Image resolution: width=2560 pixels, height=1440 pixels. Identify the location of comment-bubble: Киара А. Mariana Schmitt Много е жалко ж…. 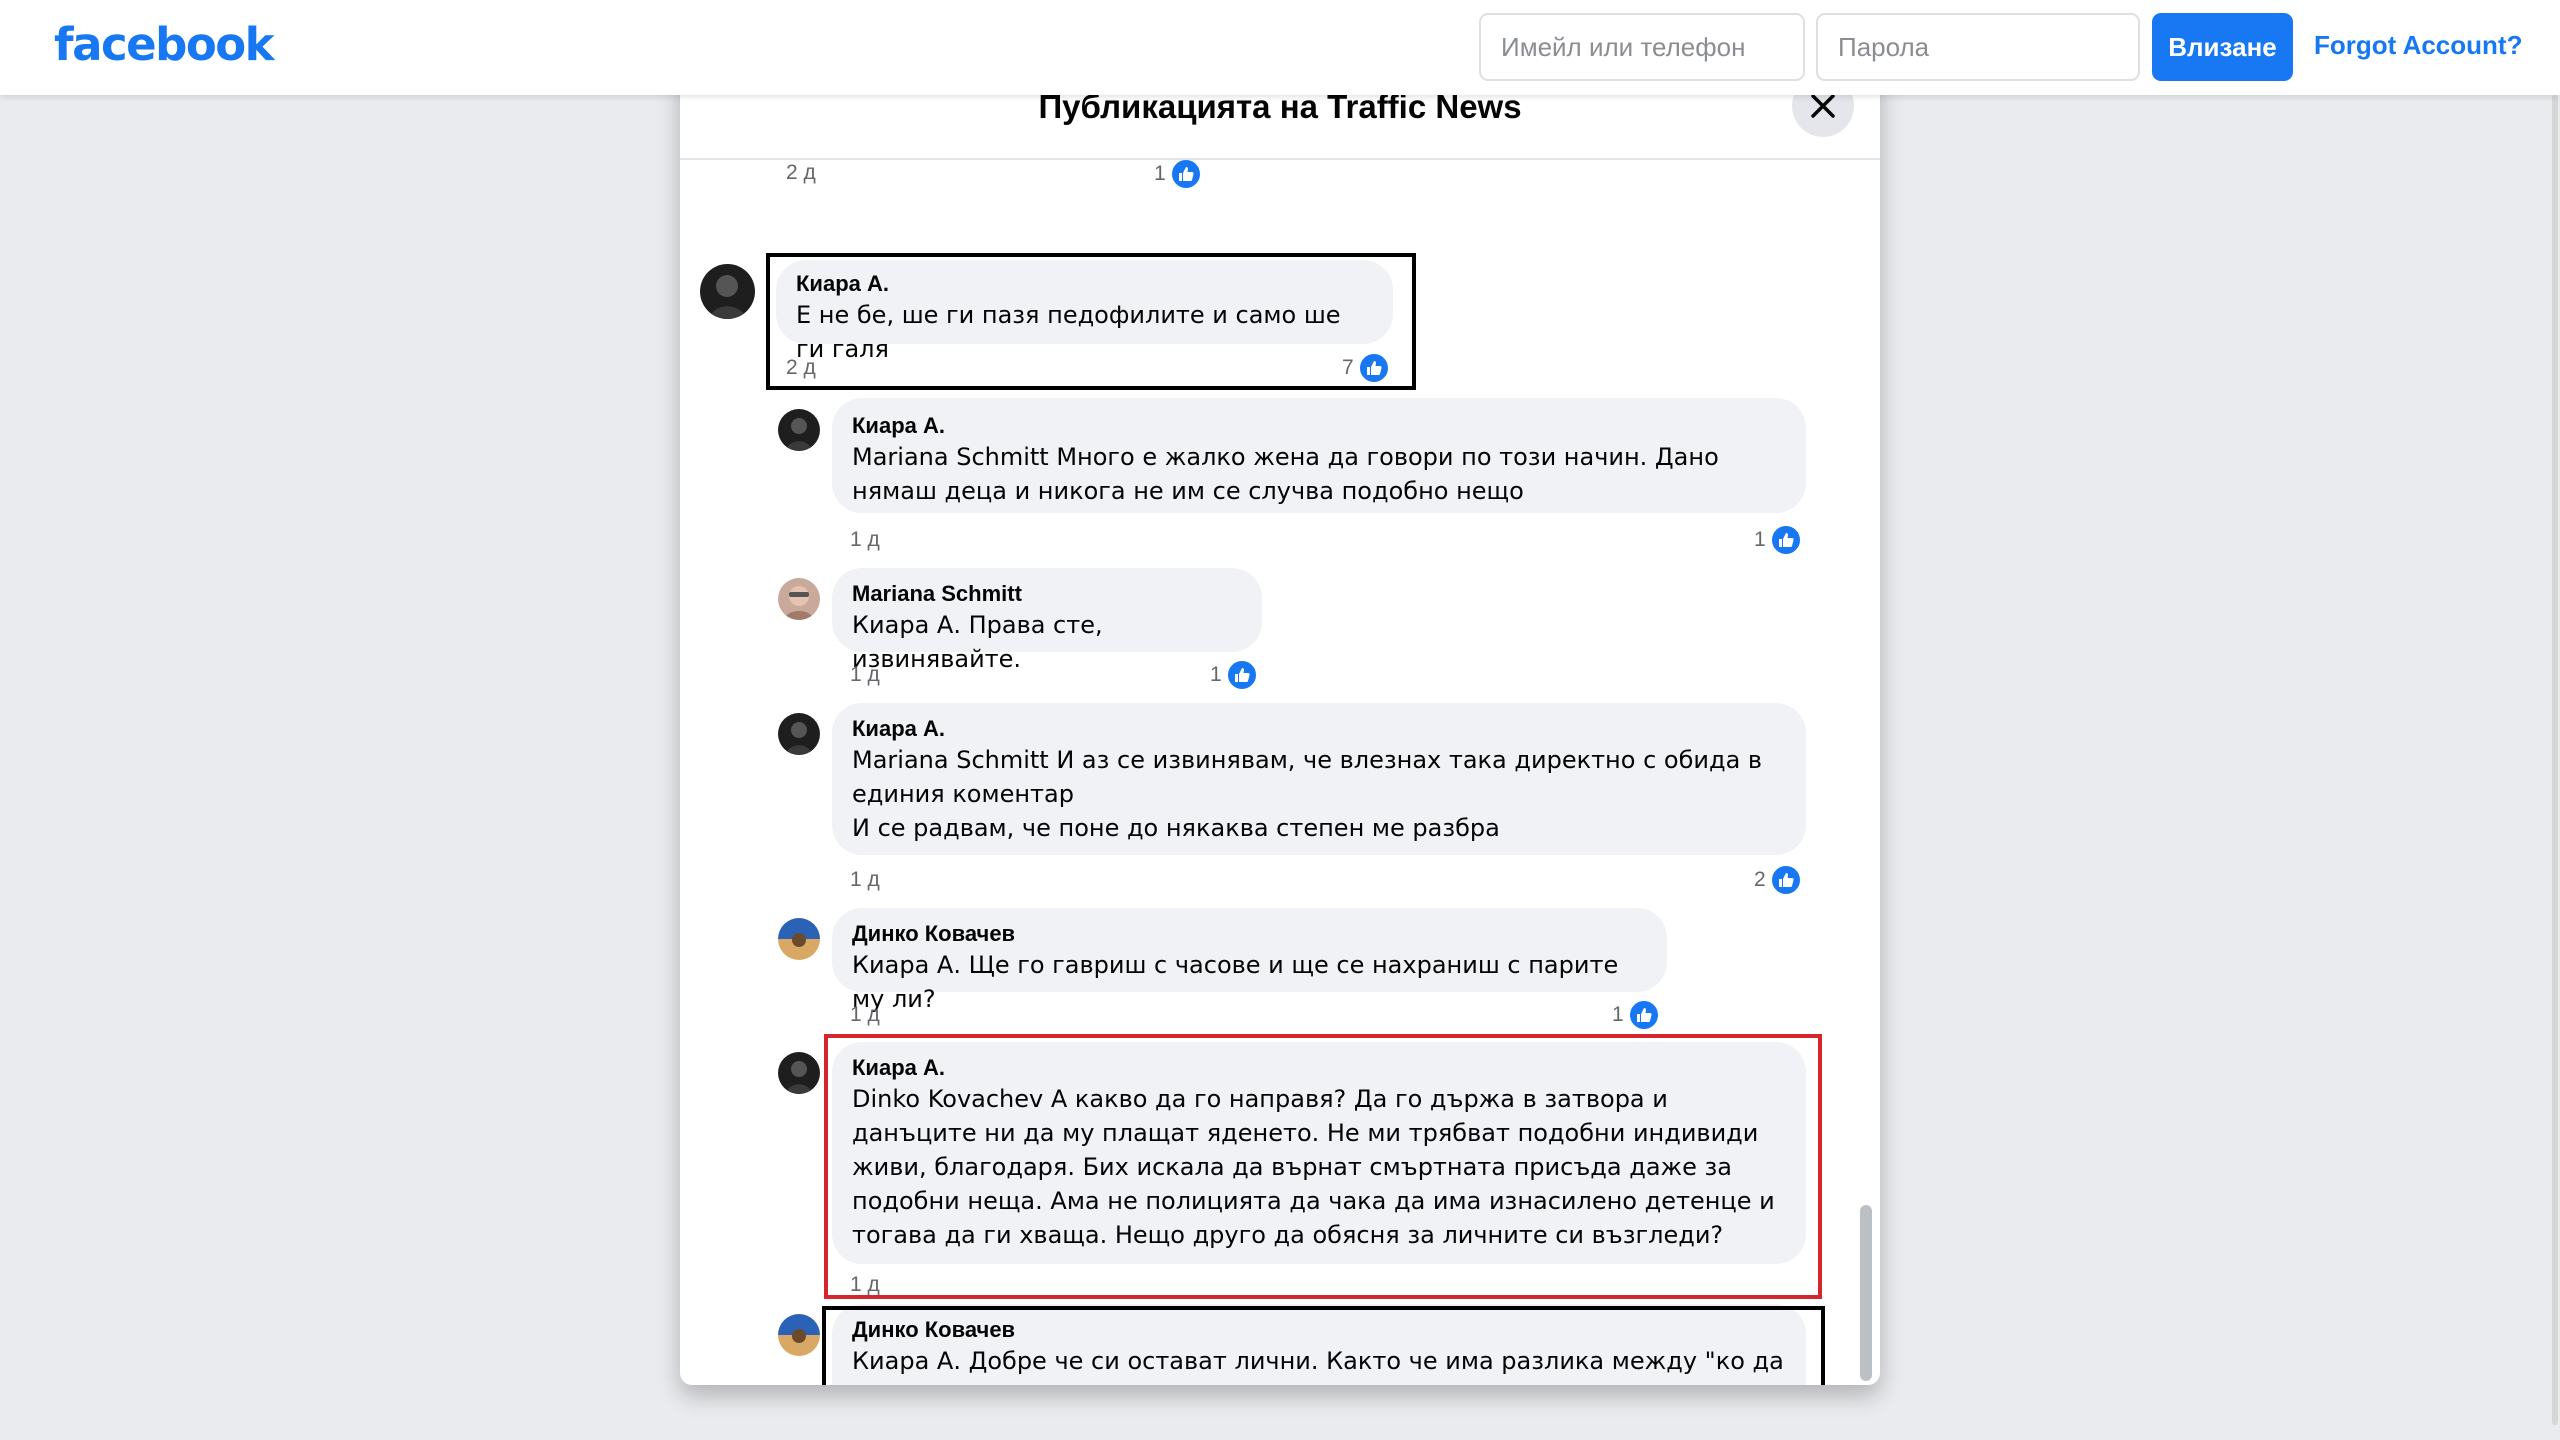
(1319, 455).